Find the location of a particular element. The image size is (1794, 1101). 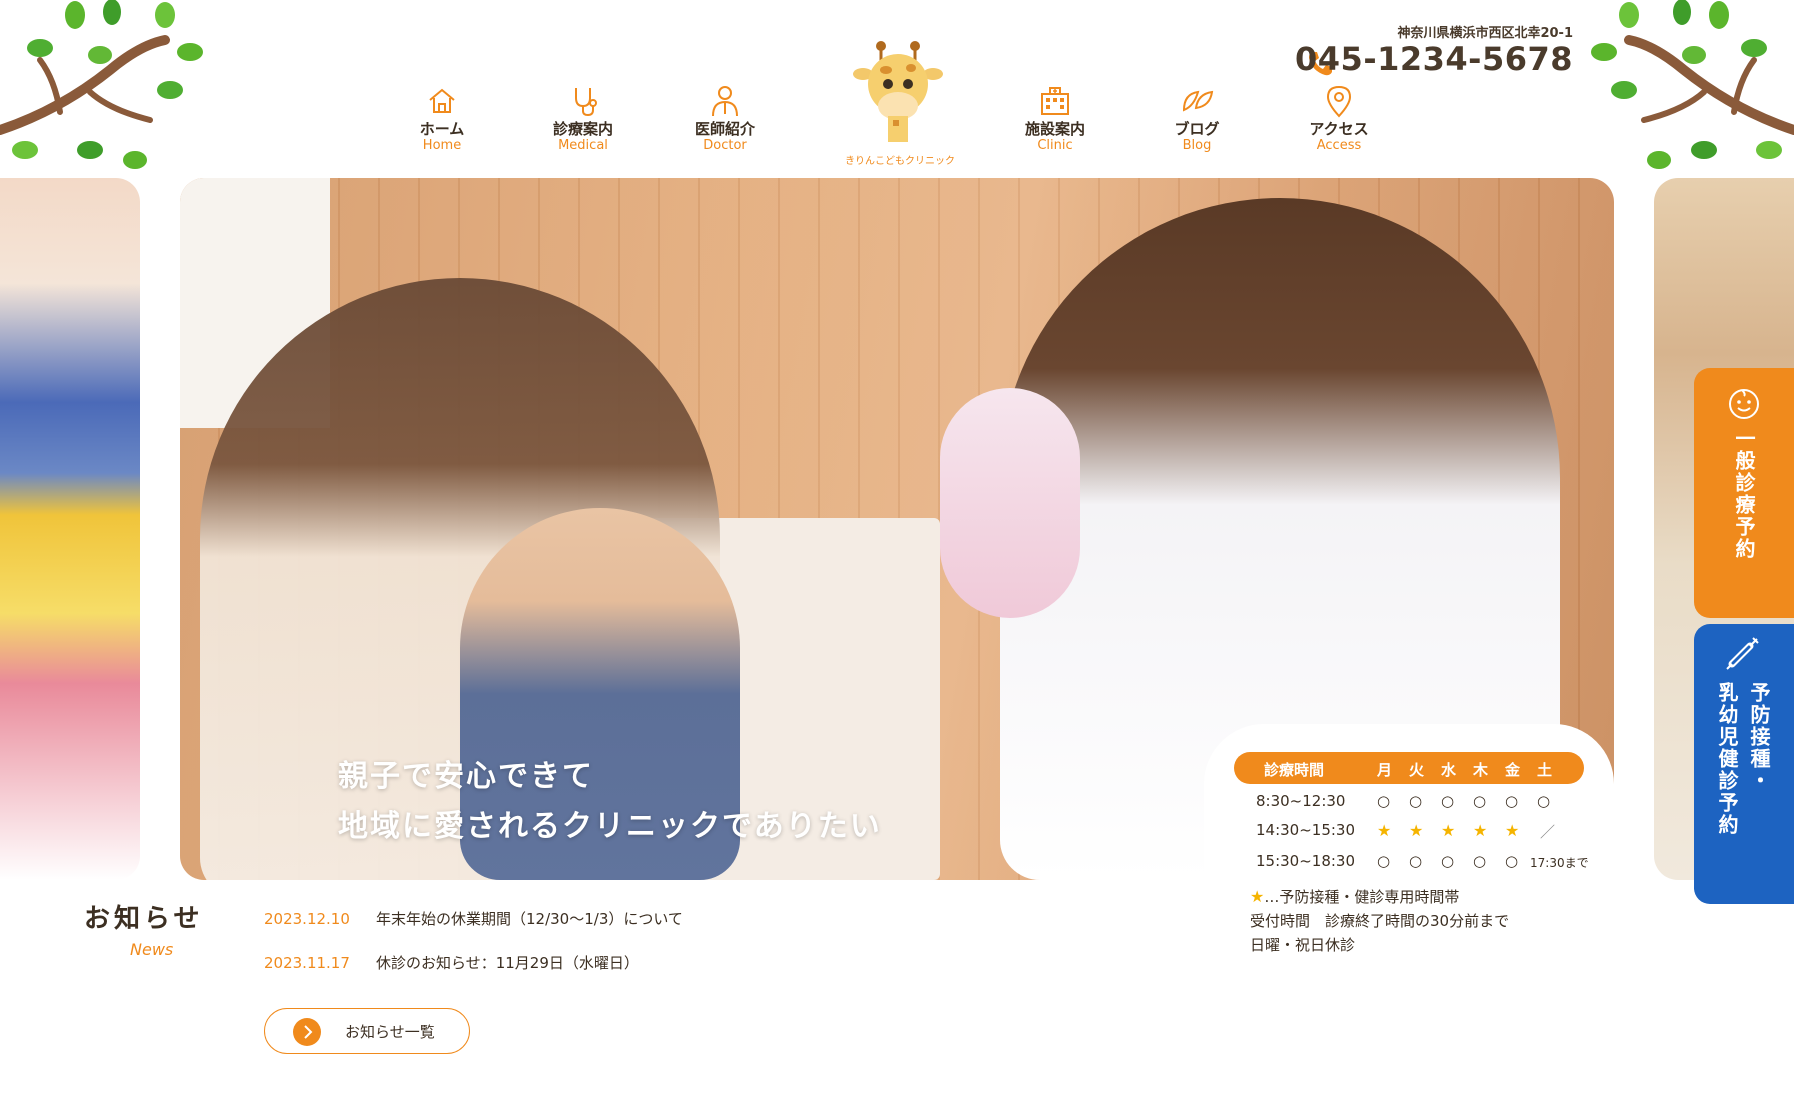

clinic-logo: きりんこどもクリニック is located at coordinates (900, 103).